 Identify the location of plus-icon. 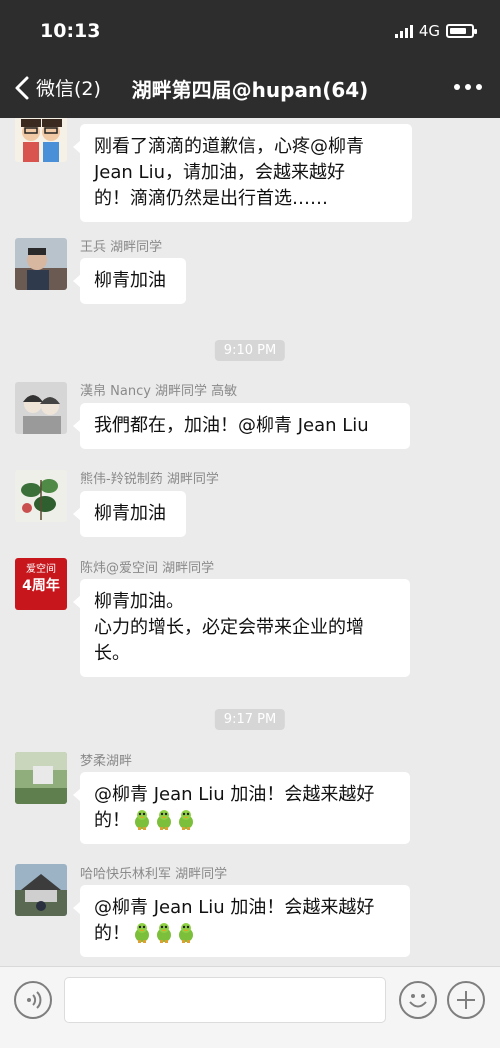
(466, 1000).